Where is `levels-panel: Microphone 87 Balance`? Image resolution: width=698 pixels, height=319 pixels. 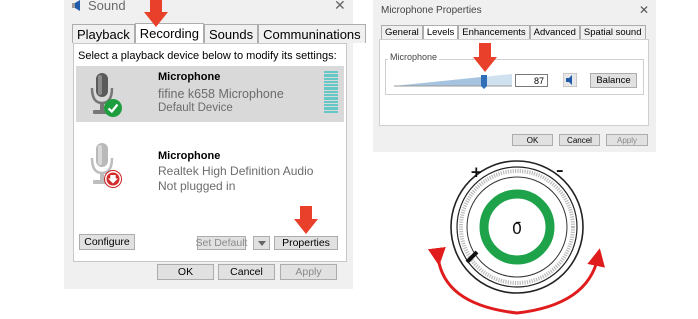 levels-panel: Microphone 87 Balance is located at coordinates (514, 82).